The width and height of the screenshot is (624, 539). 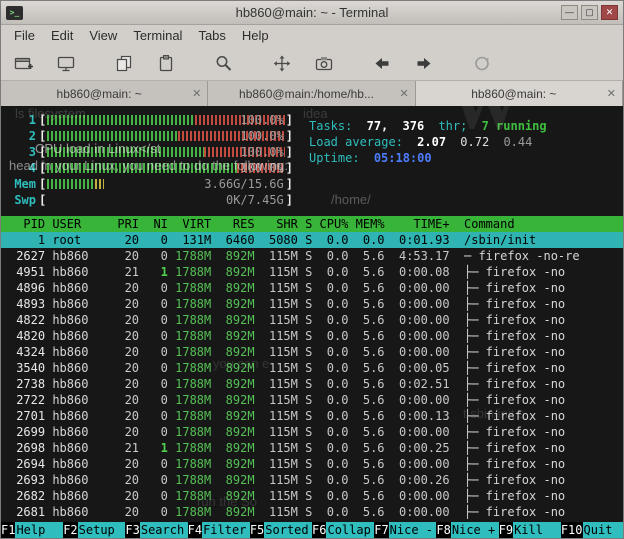 I want to click on screenshot-icon, so click(x=324, y=63).